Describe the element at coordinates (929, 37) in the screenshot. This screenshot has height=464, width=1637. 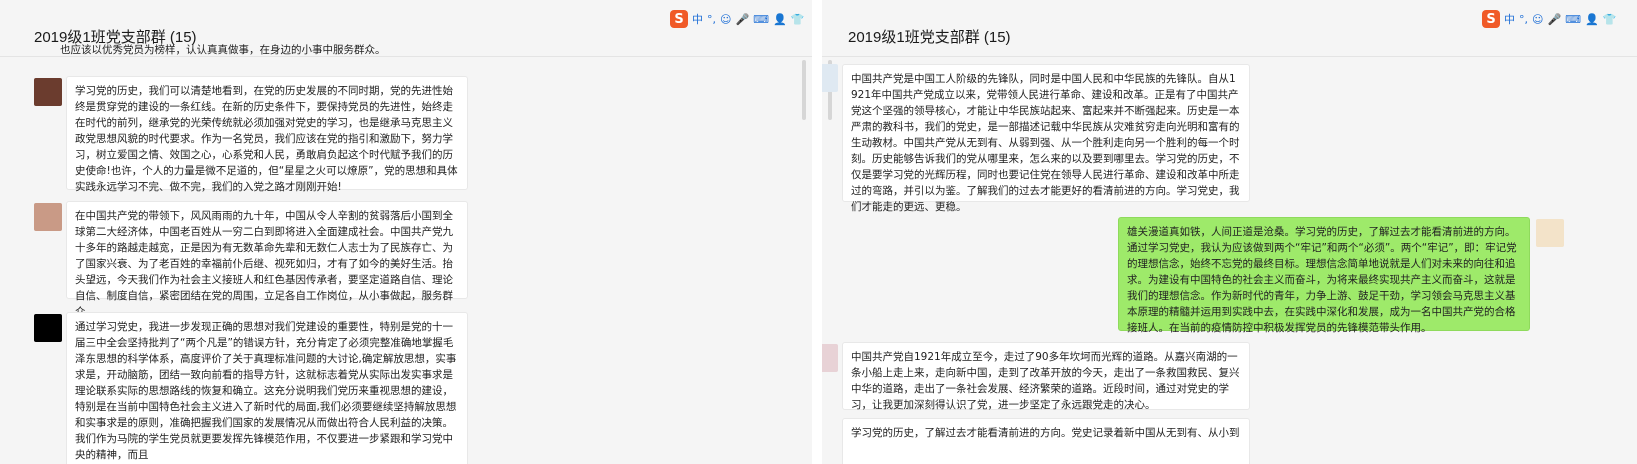
I see `group-title: 2019级1班党支部群 (15)` at that location.